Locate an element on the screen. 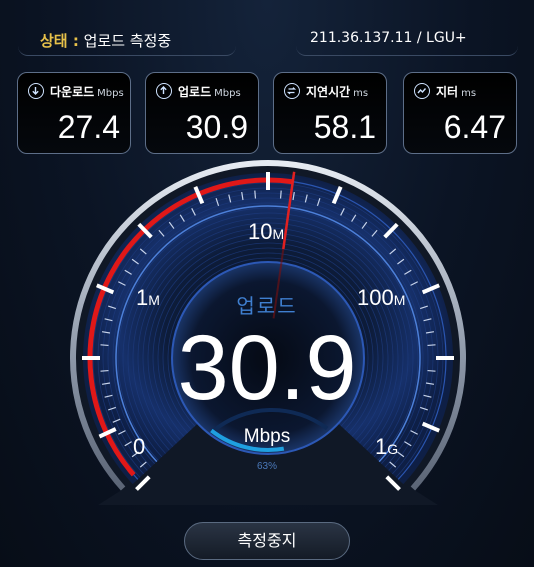  download-title: 다운로드 Mbps is located at coordinates (87, 92).